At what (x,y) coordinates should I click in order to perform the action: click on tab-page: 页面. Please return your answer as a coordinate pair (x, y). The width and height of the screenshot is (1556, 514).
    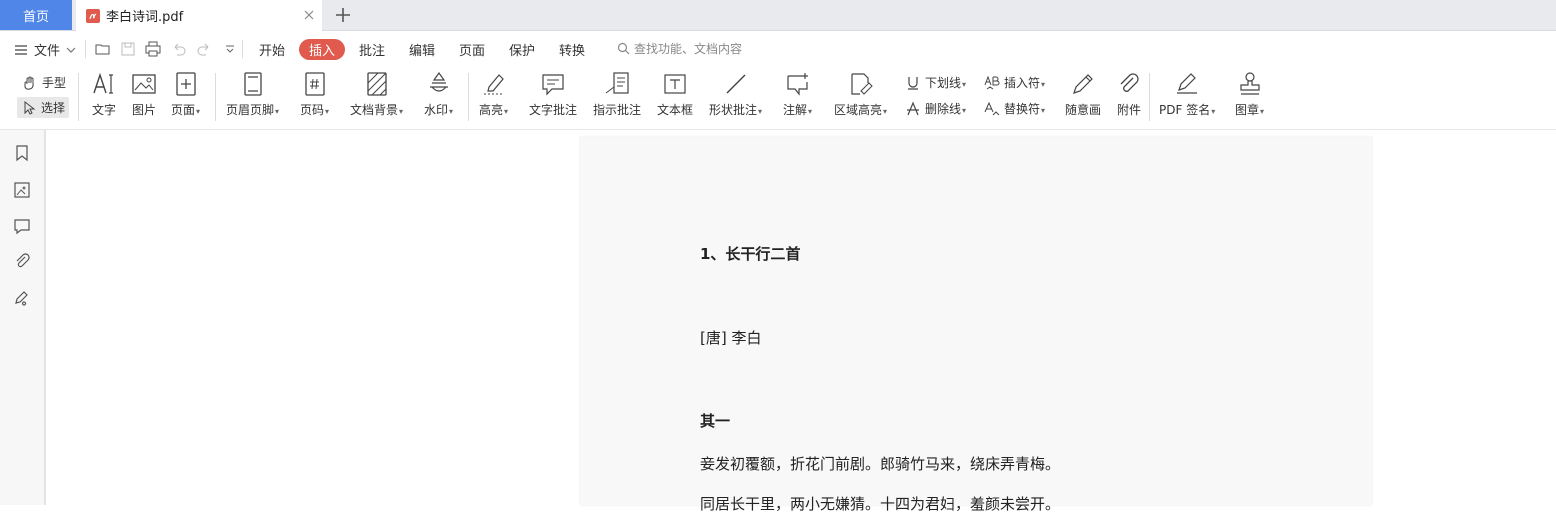
    Looking at the image, I should click on (472, 49).